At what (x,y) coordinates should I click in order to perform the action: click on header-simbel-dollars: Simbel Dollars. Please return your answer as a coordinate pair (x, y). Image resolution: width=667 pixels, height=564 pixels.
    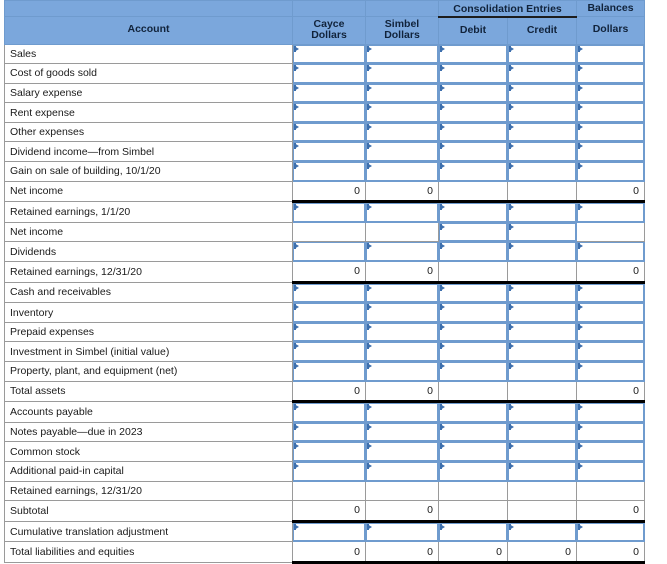
    Looking at the image, I should click on (402, 30).